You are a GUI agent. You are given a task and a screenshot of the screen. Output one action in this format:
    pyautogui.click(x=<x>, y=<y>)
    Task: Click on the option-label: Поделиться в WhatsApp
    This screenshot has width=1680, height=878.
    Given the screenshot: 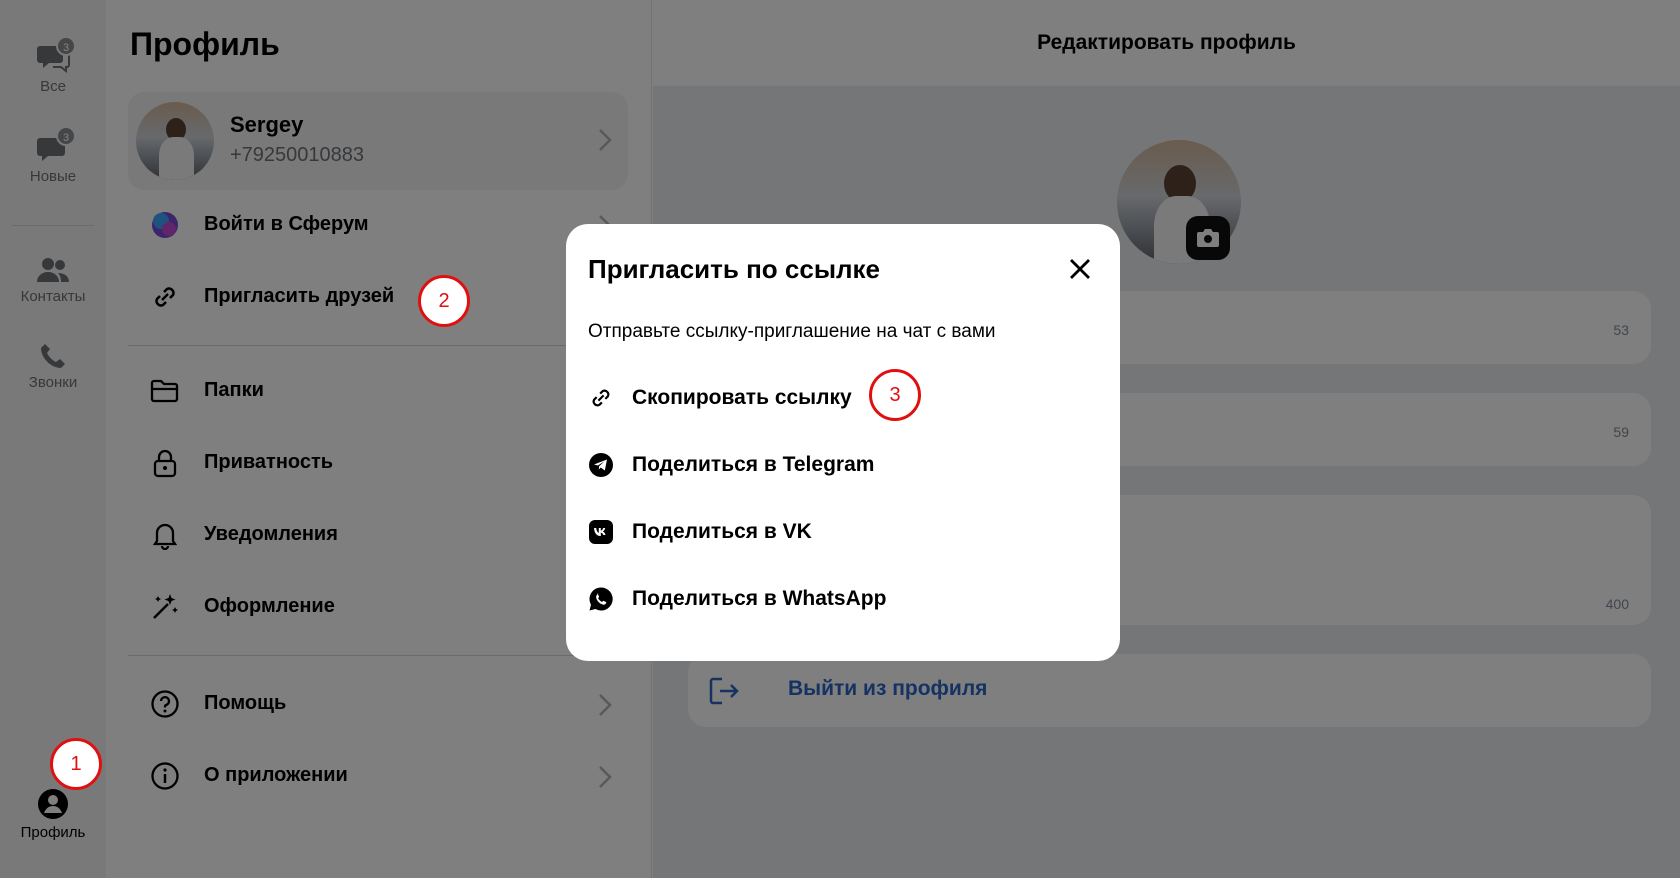 What is the action you would take?
    pyautogui.click(x=759, y=598)
    